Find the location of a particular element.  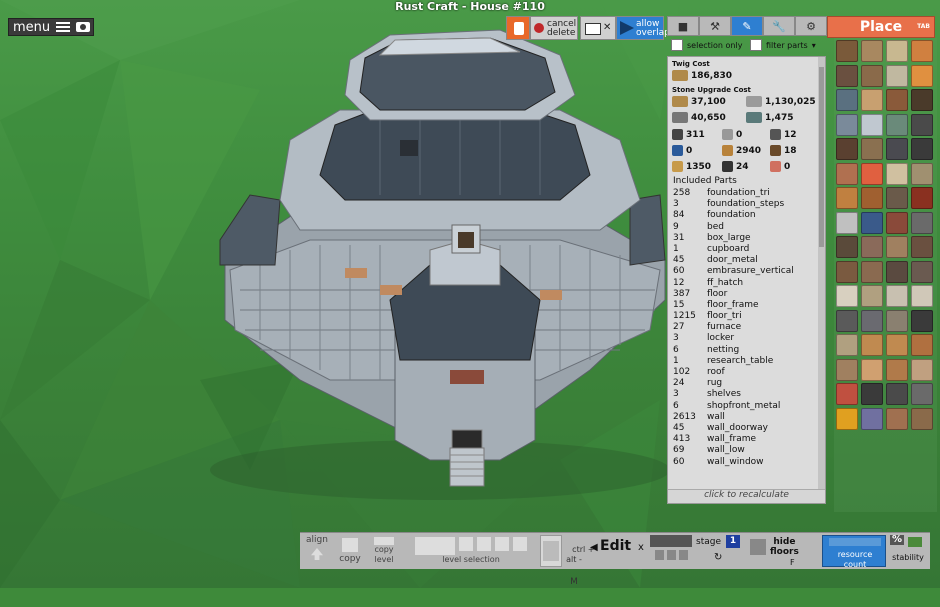

wrench-icon: 🔧 is located at coordinates (779, 26).